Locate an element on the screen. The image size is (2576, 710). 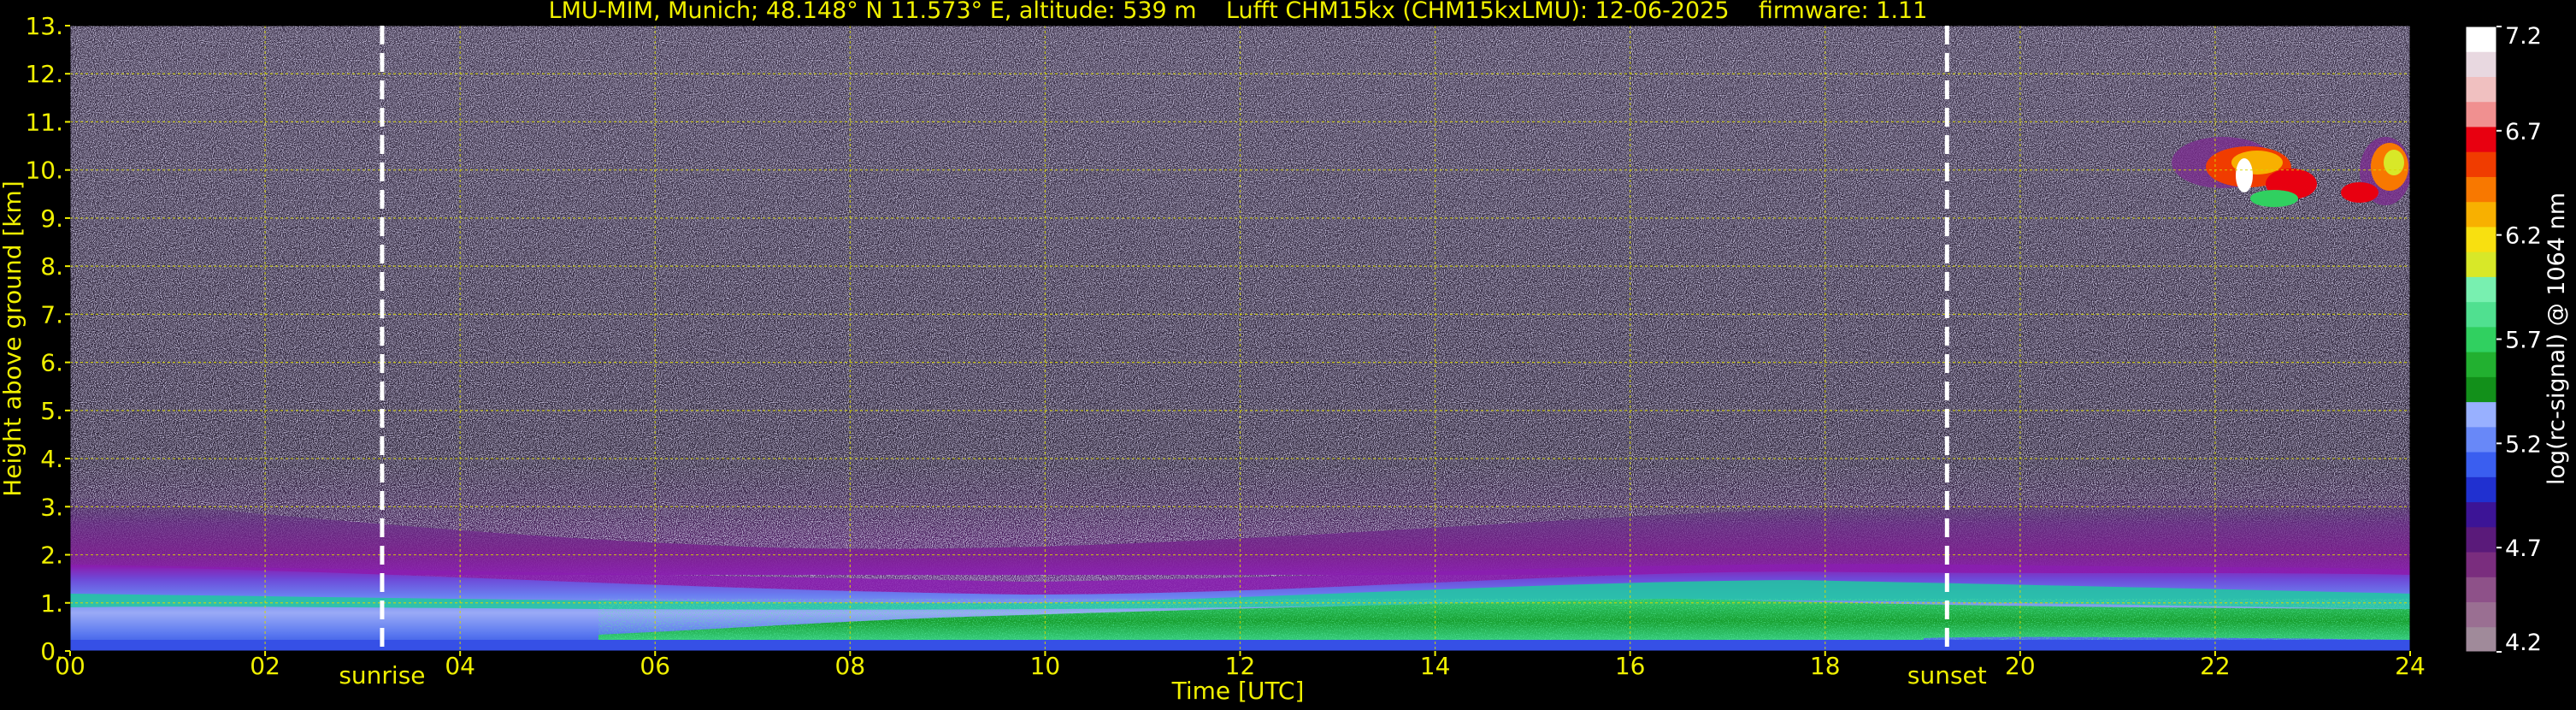
cirrus-cloud-1-max is located at coordinates (2244, 175).